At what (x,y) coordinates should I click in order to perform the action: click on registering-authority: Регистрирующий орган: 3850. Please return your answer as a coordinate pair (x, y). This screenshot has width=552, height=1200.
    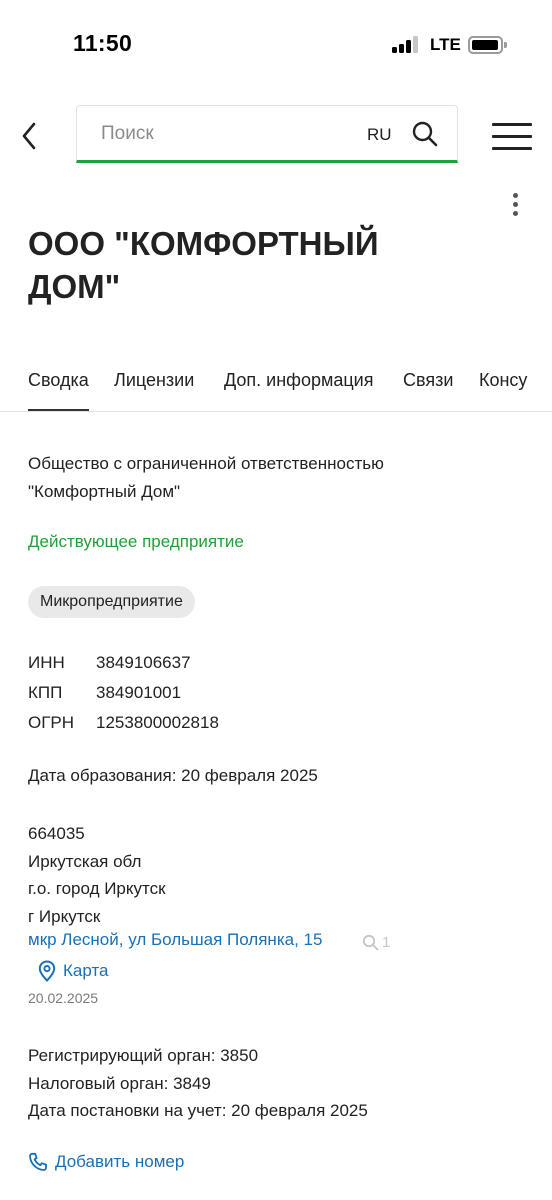
    Looking at the image, I should click on (143, 1055).